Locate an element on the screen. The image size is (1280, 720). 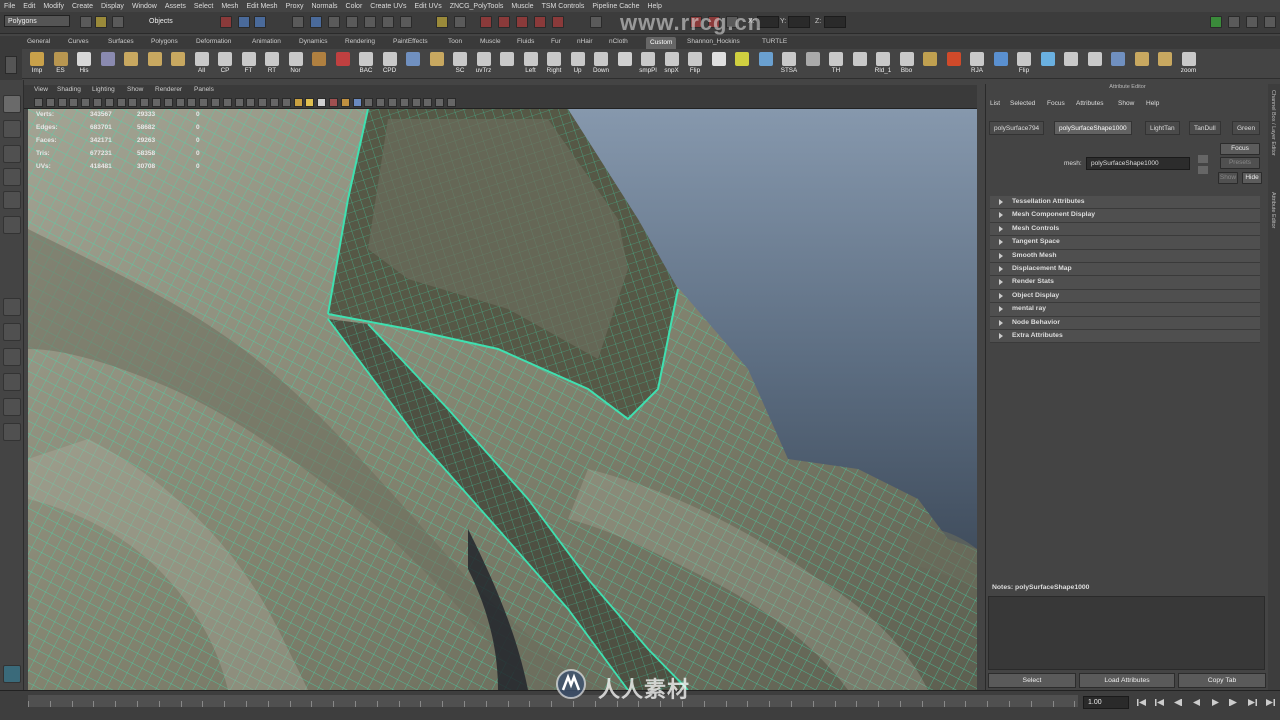
shelf-tab-ncloth: nCloth is located at coordinates (618, 41).